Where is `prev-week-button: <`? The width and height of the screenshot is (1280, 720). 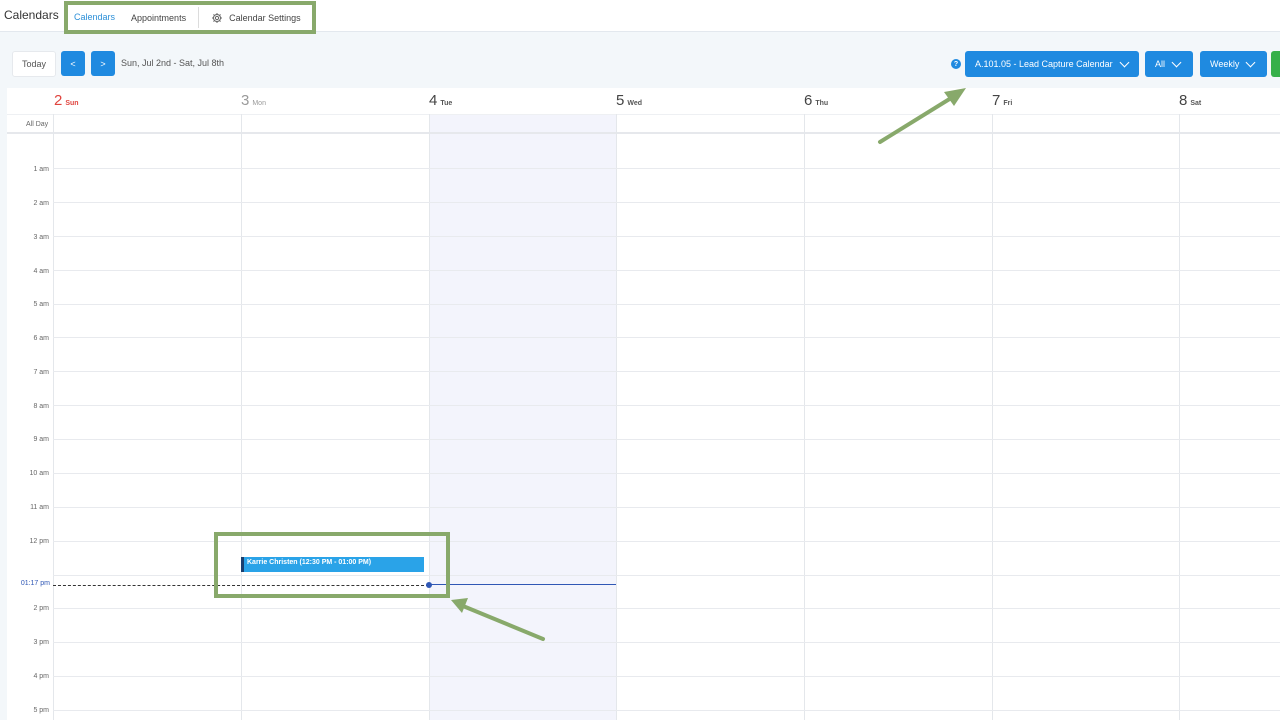
prev-week-button: < is located at coordinates (73, 63).